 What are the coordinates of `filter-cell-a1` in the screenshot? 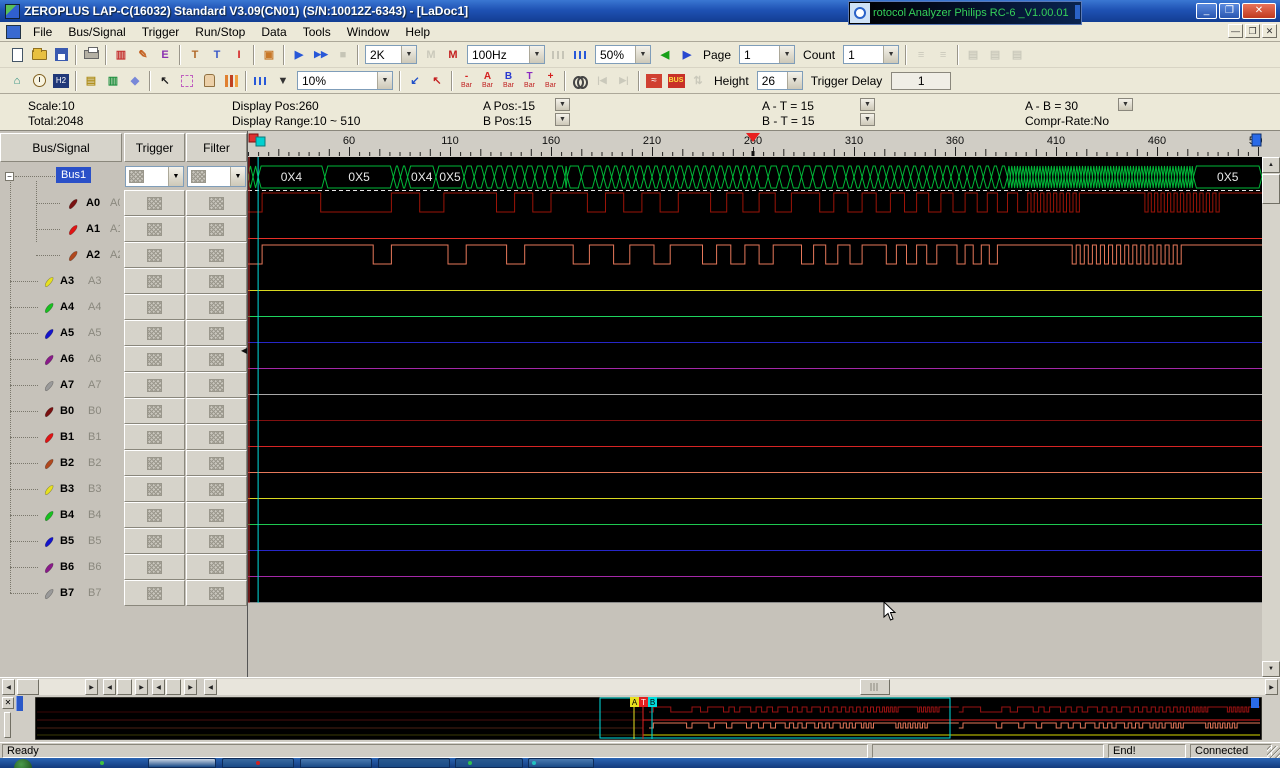 It's located at (216, 229).